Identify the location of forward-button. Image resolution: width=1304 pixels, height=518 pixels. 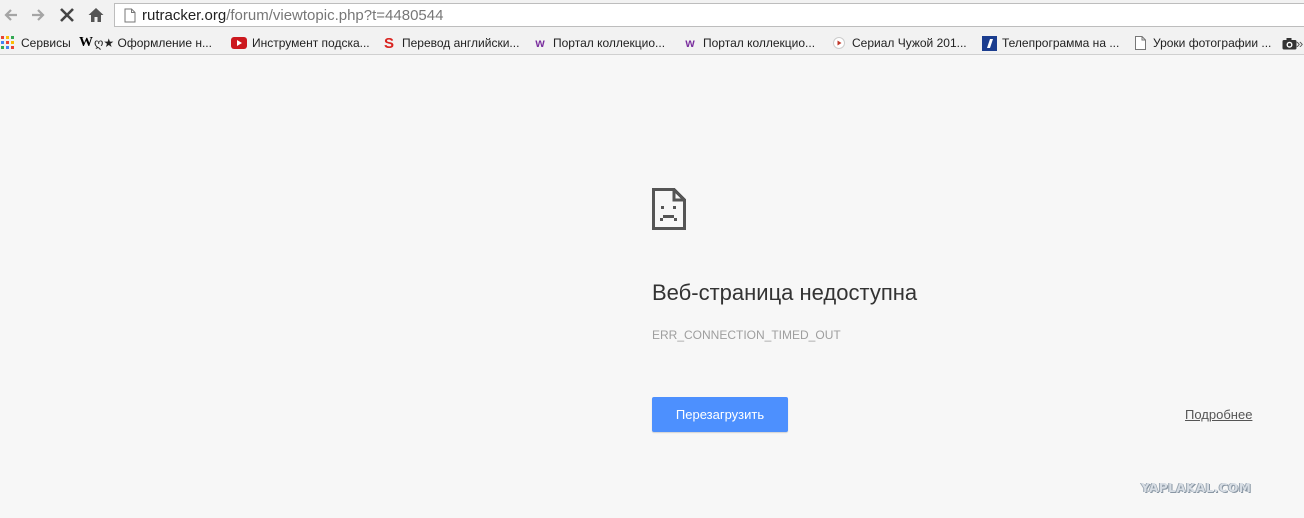
(38, 15).